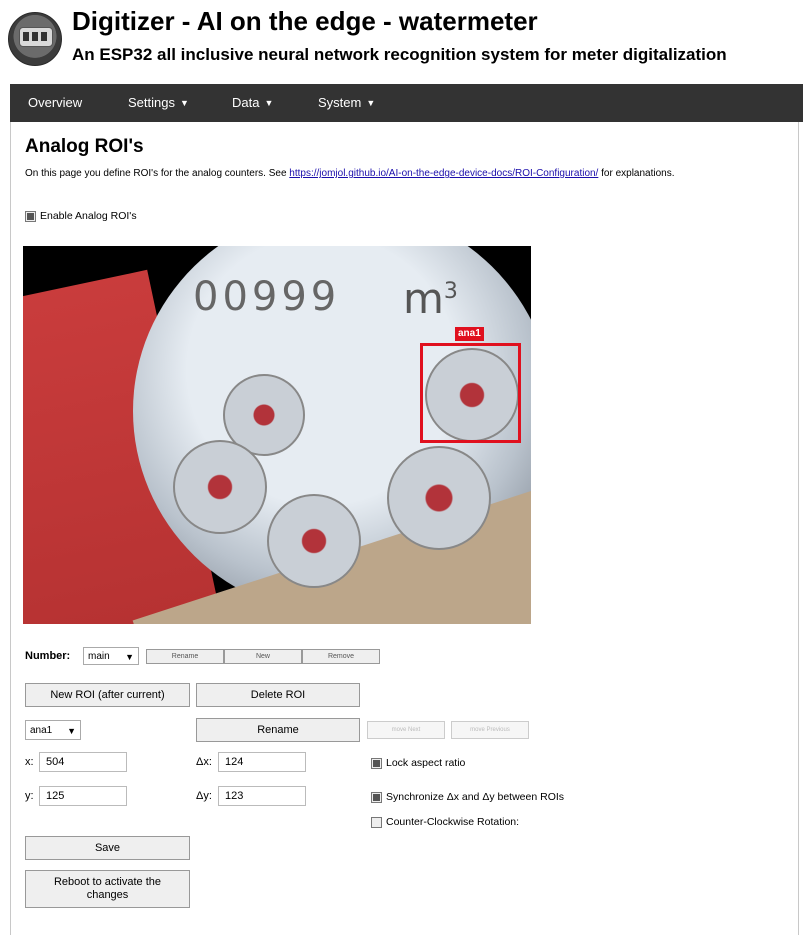 The width and height of the screenshot is (803, 935). I want to click on enable-analog-rois-row: Enable Analog ROI's, so click(81, 216).